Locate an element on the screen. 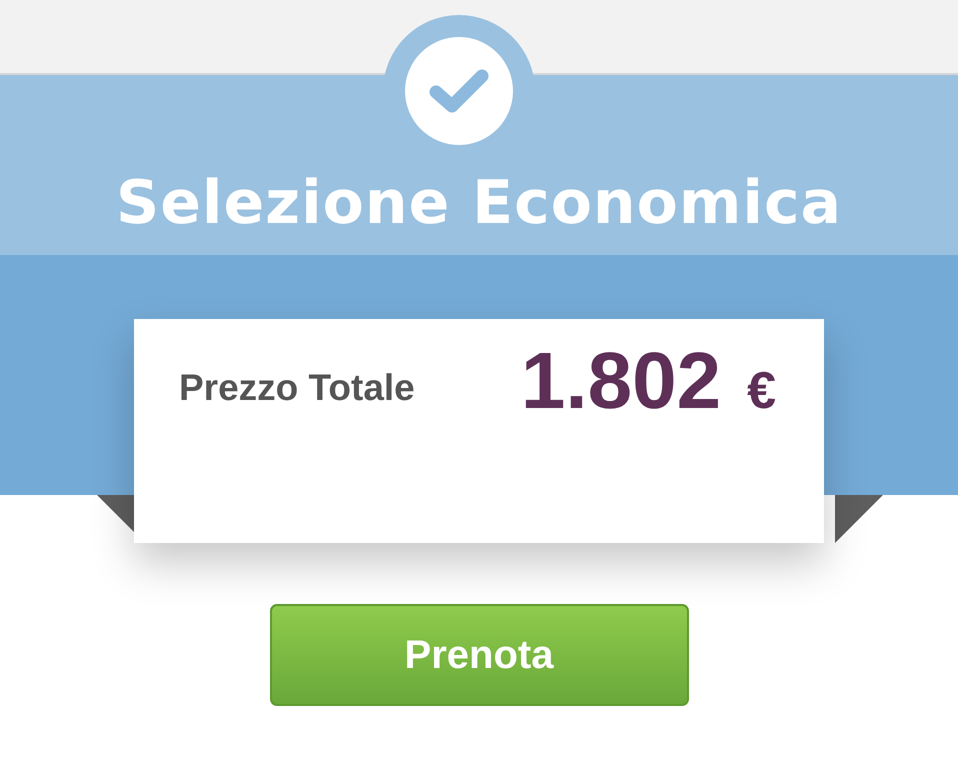 Image resolution: width=958 pixels, height=768 pixels. currency-symbol: € is located at coordinates (761, 391).